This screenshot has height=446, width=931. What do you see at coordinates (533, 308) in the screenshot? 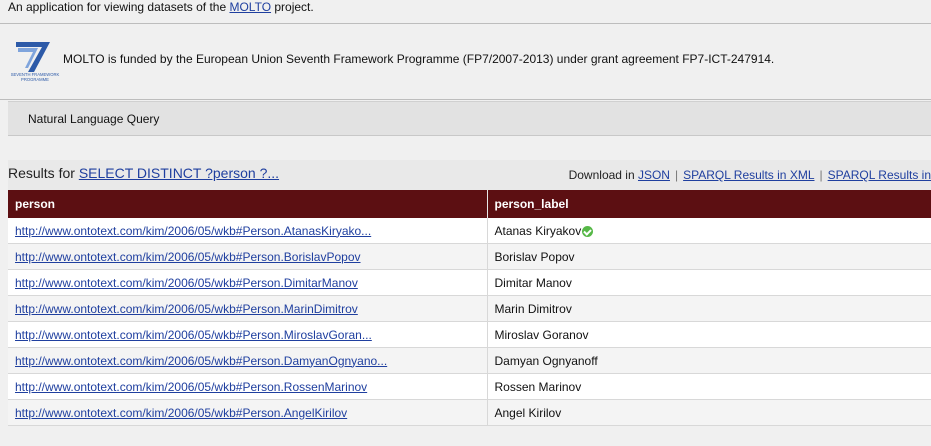
I see `person-label: Marin Dimitrov` at bounding box center [533, 308].